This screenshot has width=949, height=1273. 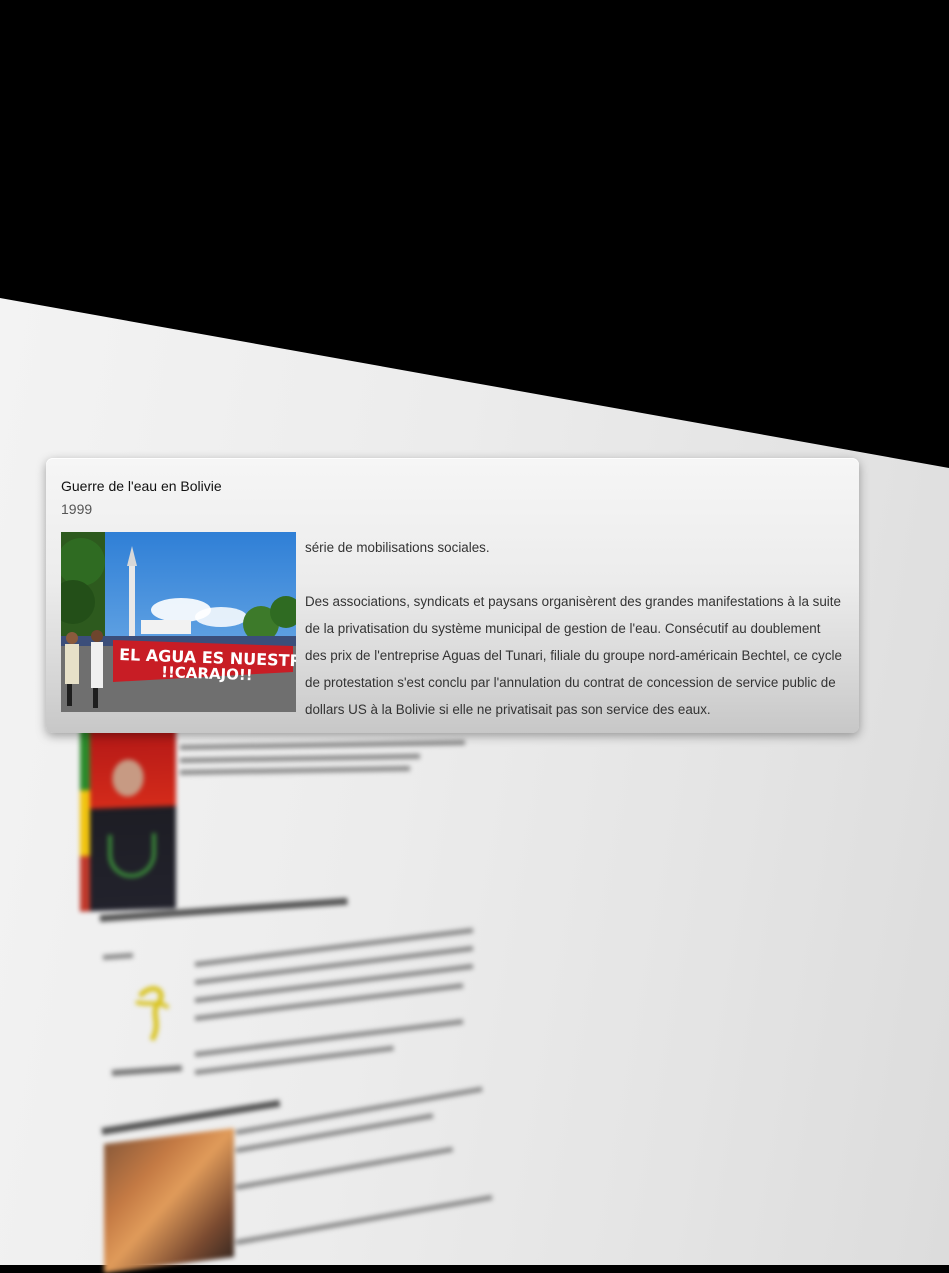 What do you see at coordinates (397, 547) in the screenshot?
I see `description-paragraph: série de mobilisations sociales.` at bounding box center [397, 547].